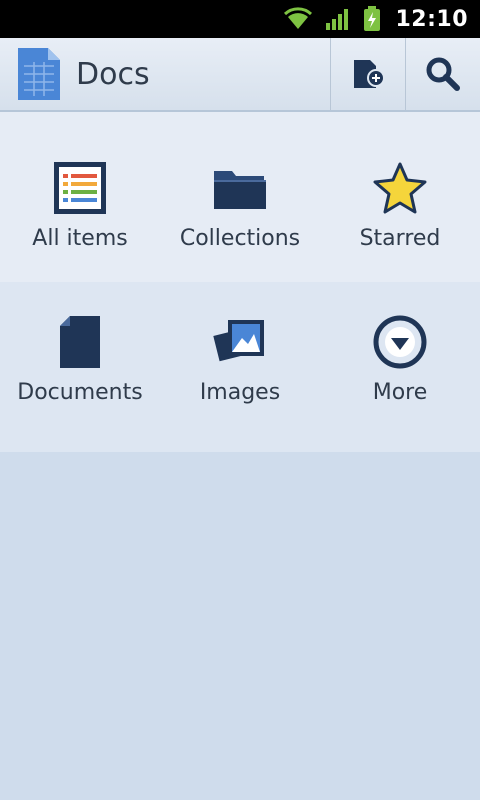  Describe the element at coordinates (338, 19) in the screenshot. I see `signal-icon` at that location.